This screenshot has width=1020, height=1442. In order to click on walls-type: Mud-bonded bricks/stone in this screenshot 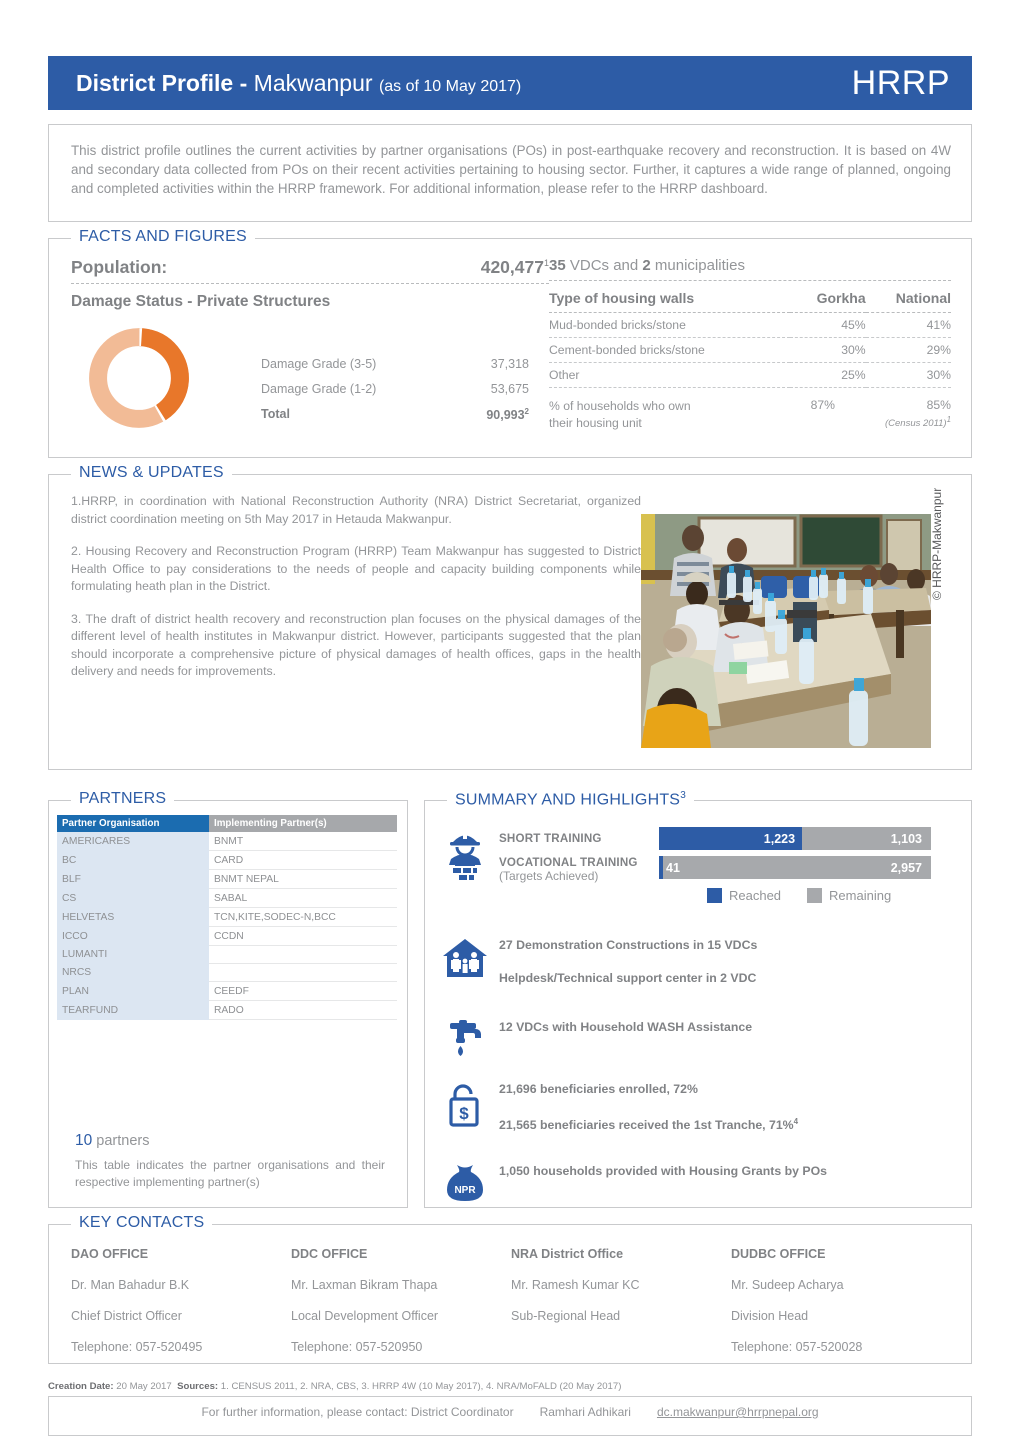, I will do `click(669, 325)`.